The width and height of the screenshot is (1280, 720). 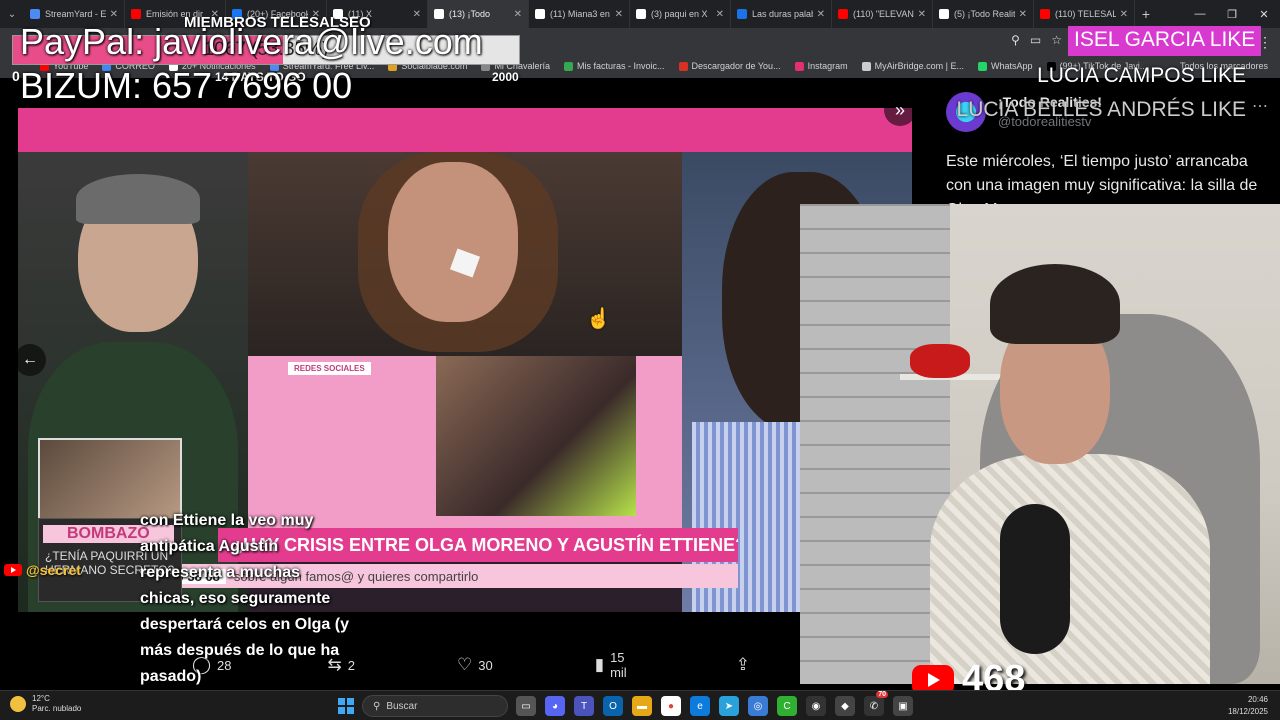 What do you see at coordinates (983, 14) in the screenshot?
I see `browser-tab: (5) ¡Todo Realit ✕` at bounding box center [983, 14].